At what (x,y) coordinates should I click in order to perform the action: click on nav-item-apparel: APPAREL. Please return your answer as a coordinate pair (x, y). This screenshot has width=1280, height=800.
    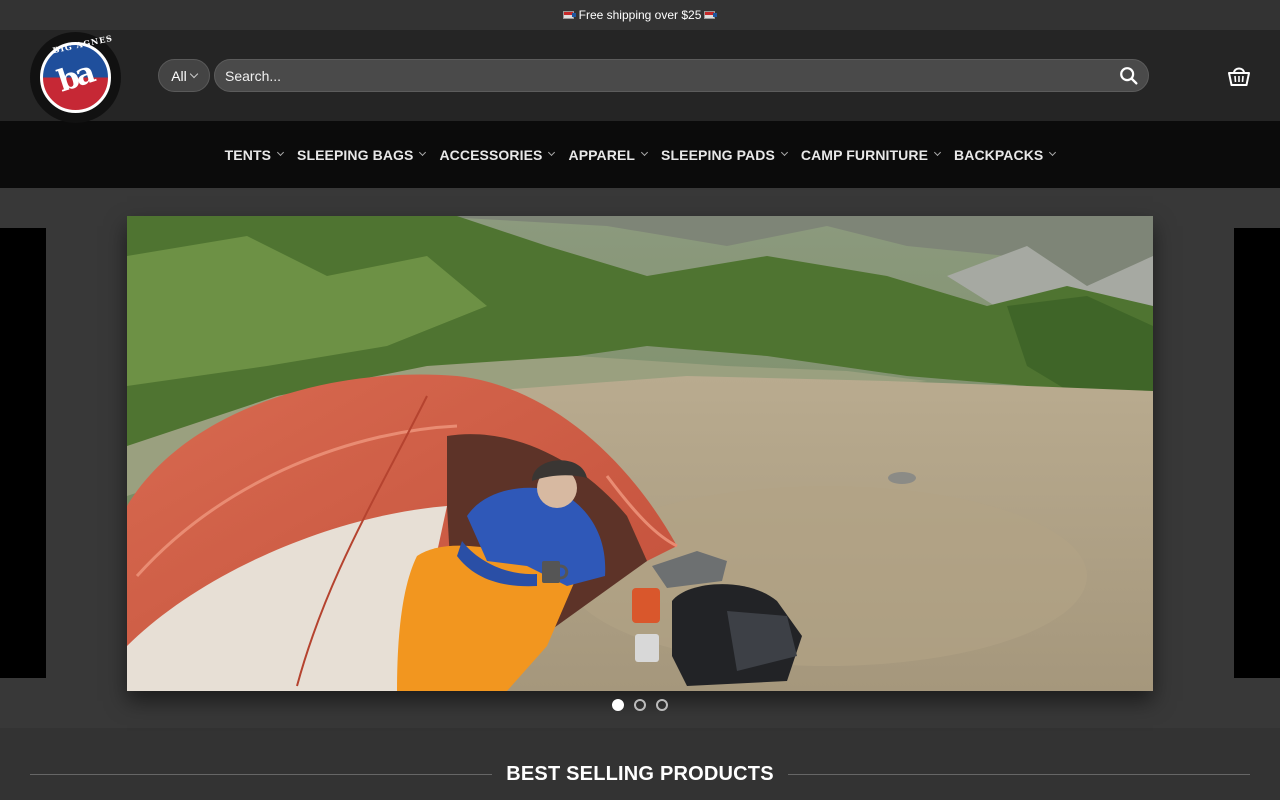
    Looking at the image, I should click on (608, 154).